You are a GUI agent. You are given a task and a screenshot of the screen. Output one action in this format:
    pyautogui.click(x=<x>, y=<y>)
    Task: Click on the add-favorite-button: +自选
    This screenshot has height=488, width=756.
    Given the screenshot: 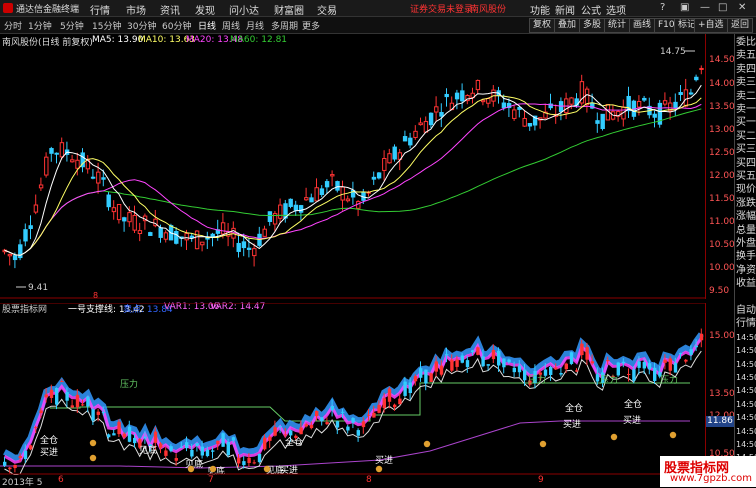 What is the action you would take?
    pyautogui.click(x=711, y=25)
    